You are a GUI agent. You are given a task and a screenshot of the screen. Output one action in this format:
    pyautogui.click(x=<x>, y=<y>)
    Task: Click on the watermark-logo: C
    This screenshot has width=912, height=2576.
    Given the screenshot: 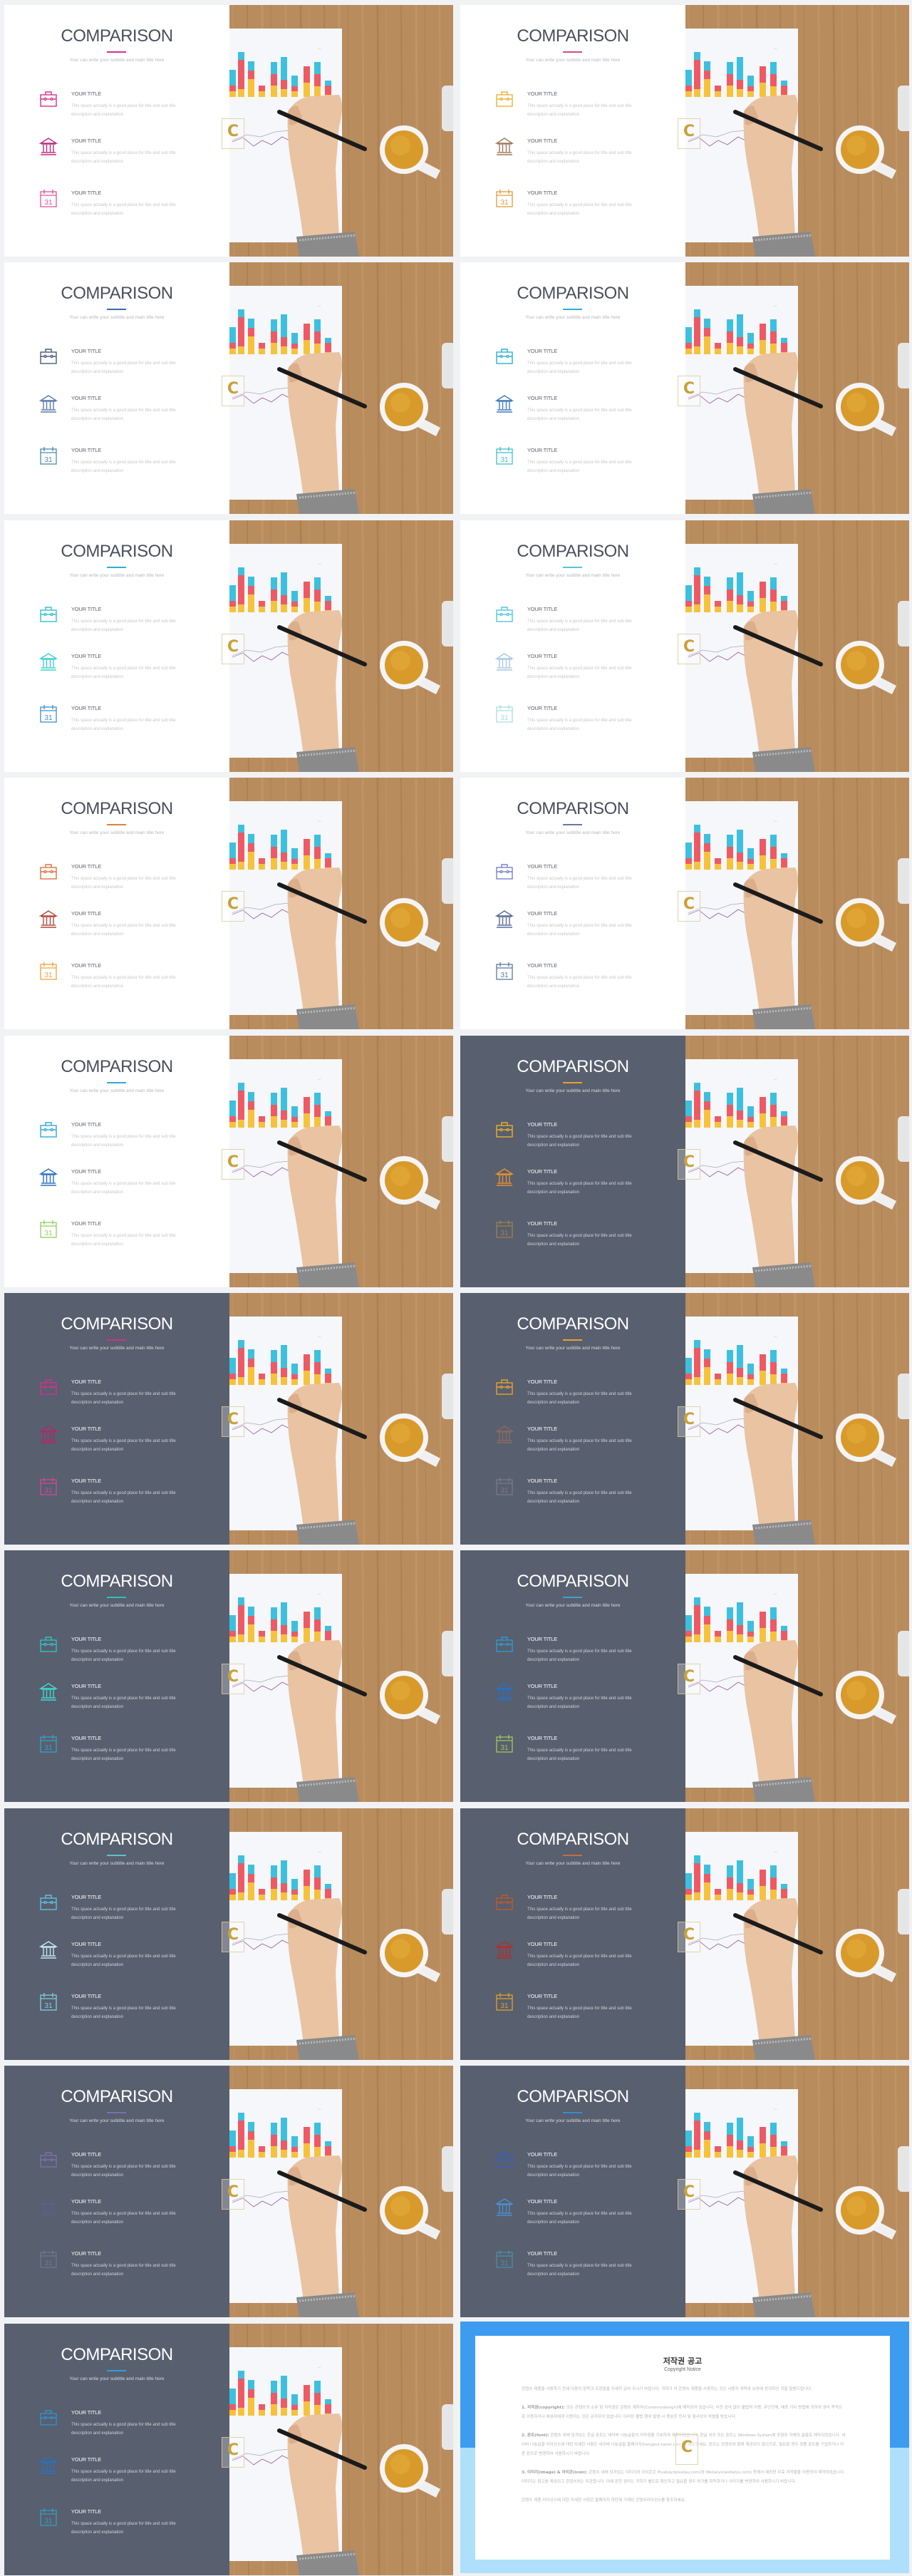 What is the action you would take?
    pyautogui.click(x=233, y=133)
    